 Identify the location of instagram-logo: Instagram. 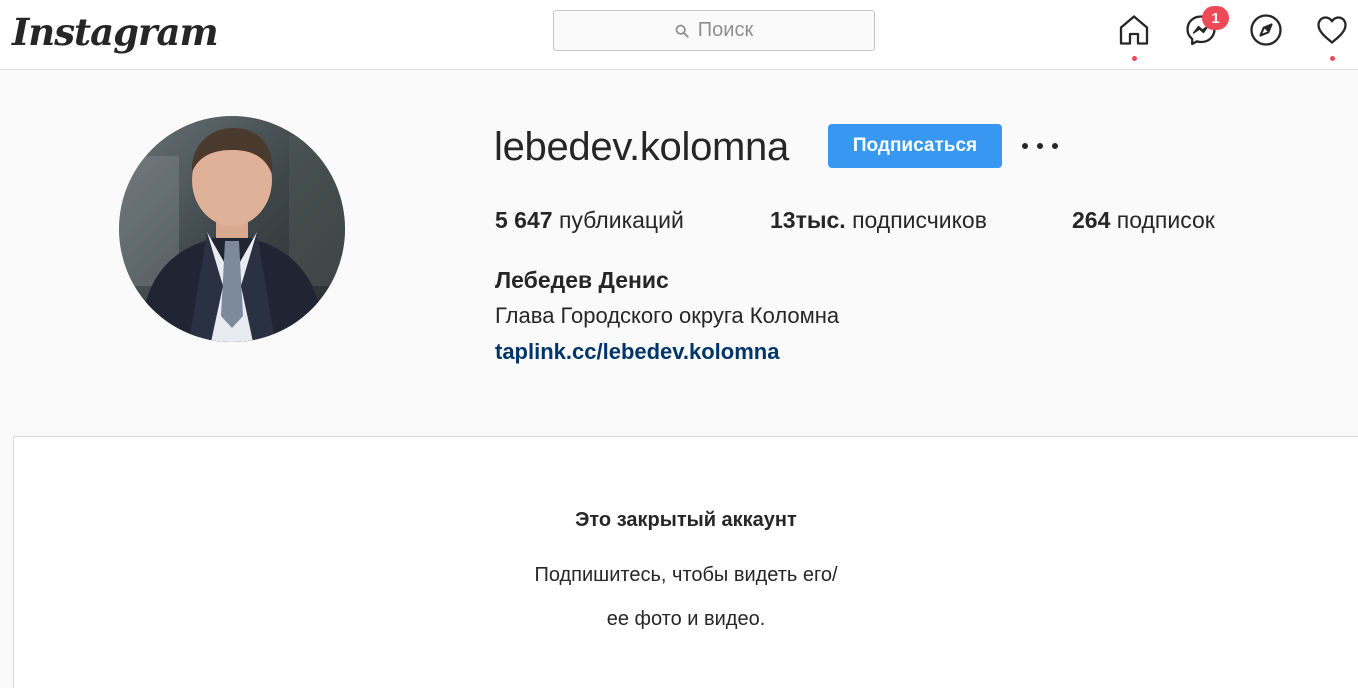
(115, 32).